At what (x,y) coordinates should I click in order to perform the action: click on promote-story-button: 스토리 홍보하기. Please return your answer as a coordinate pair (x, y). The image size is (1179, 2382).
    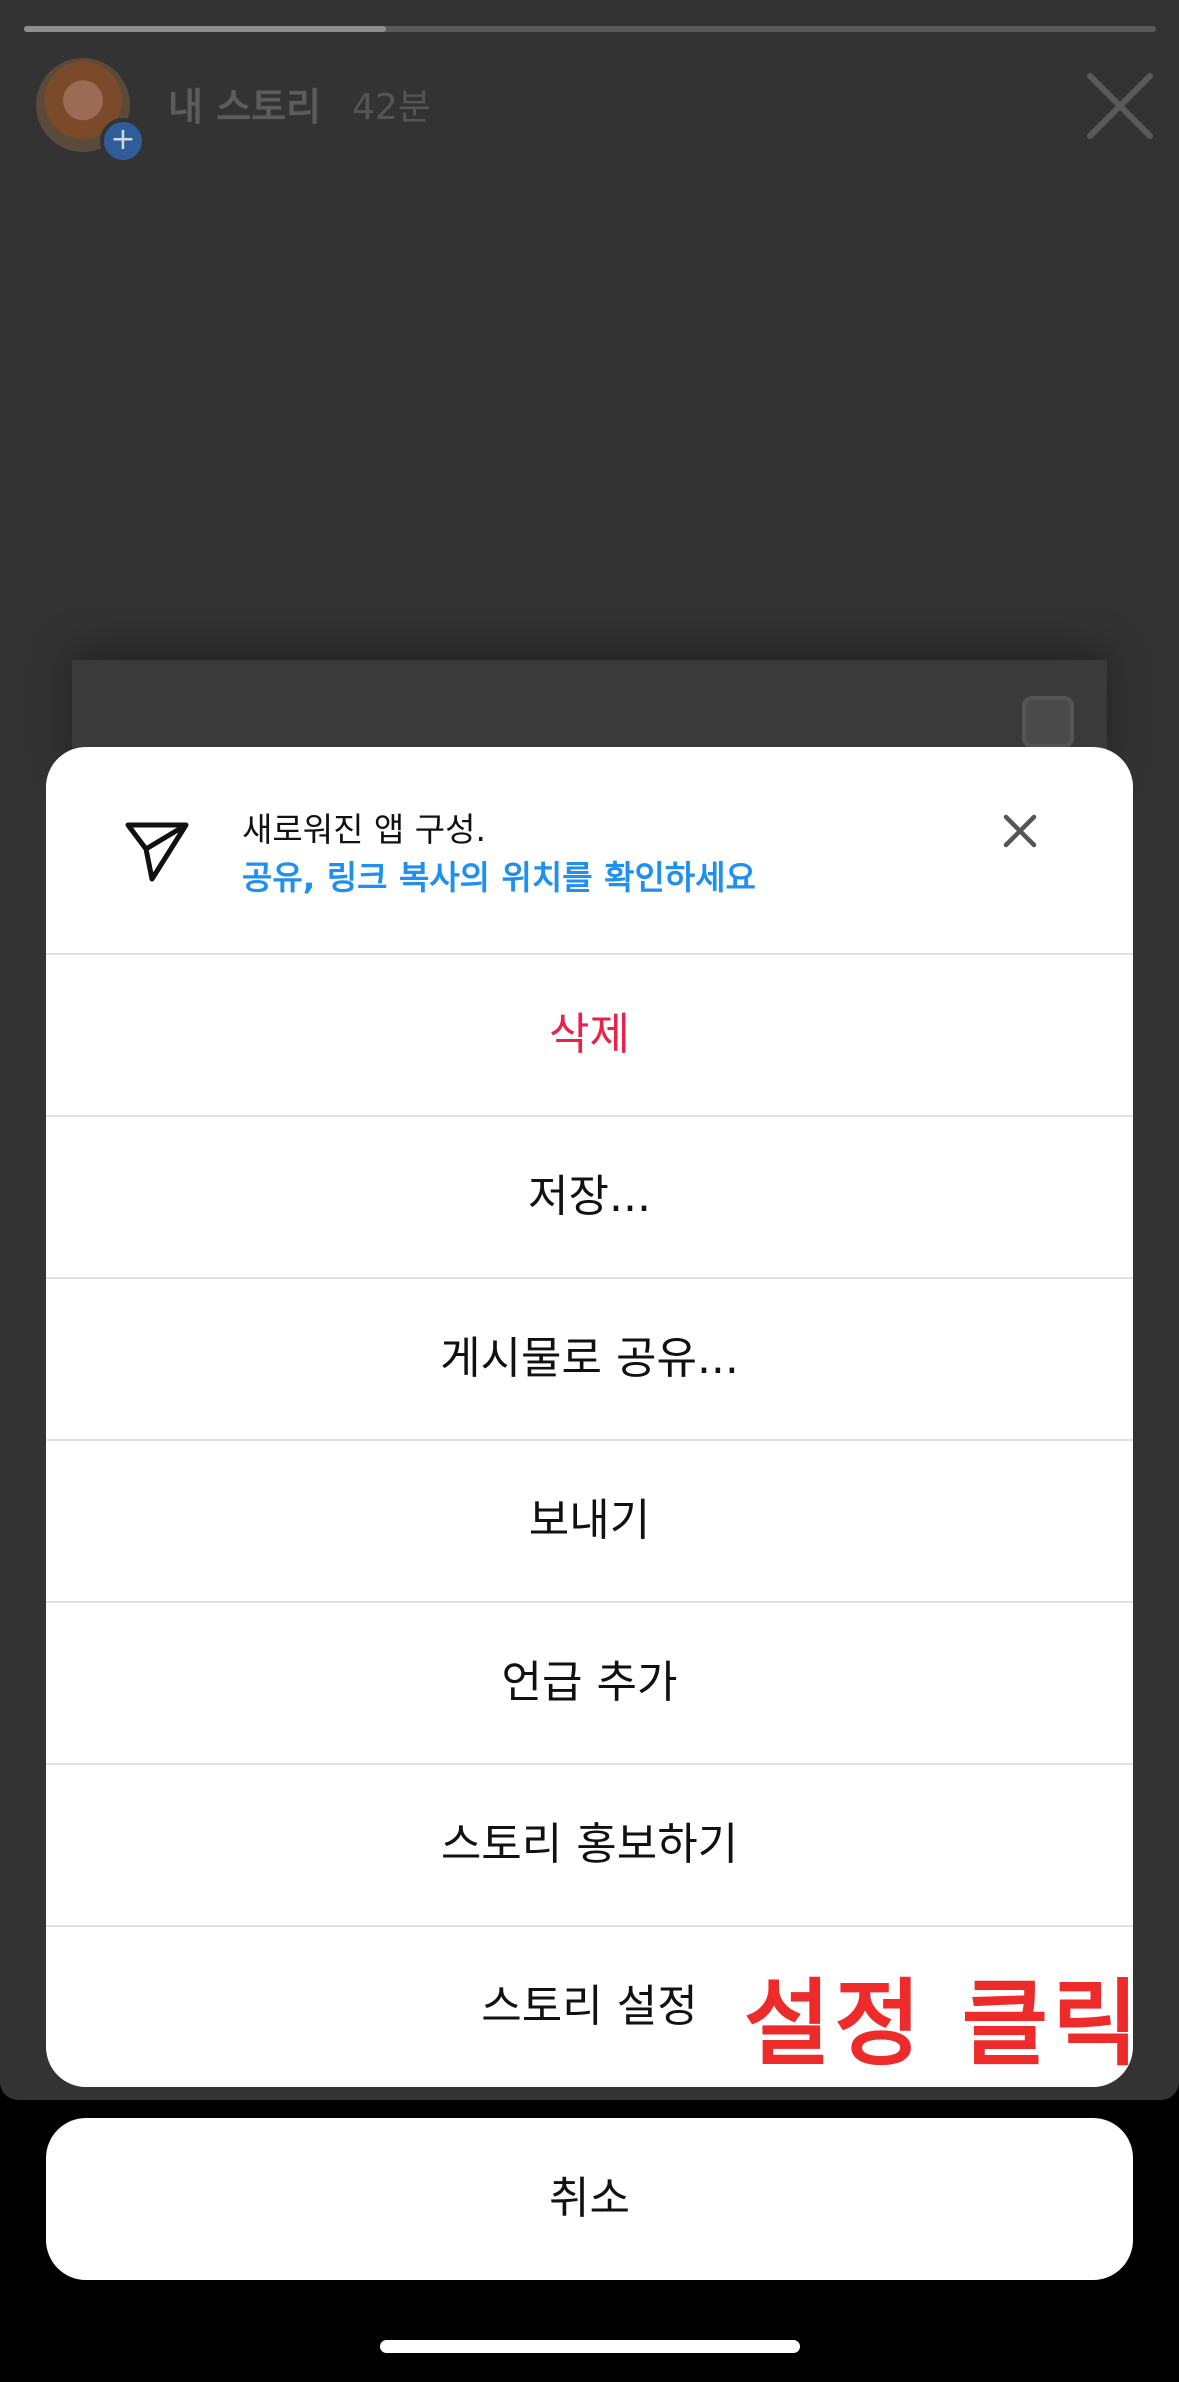
    Looking at the image, I should click on (589, 1845).